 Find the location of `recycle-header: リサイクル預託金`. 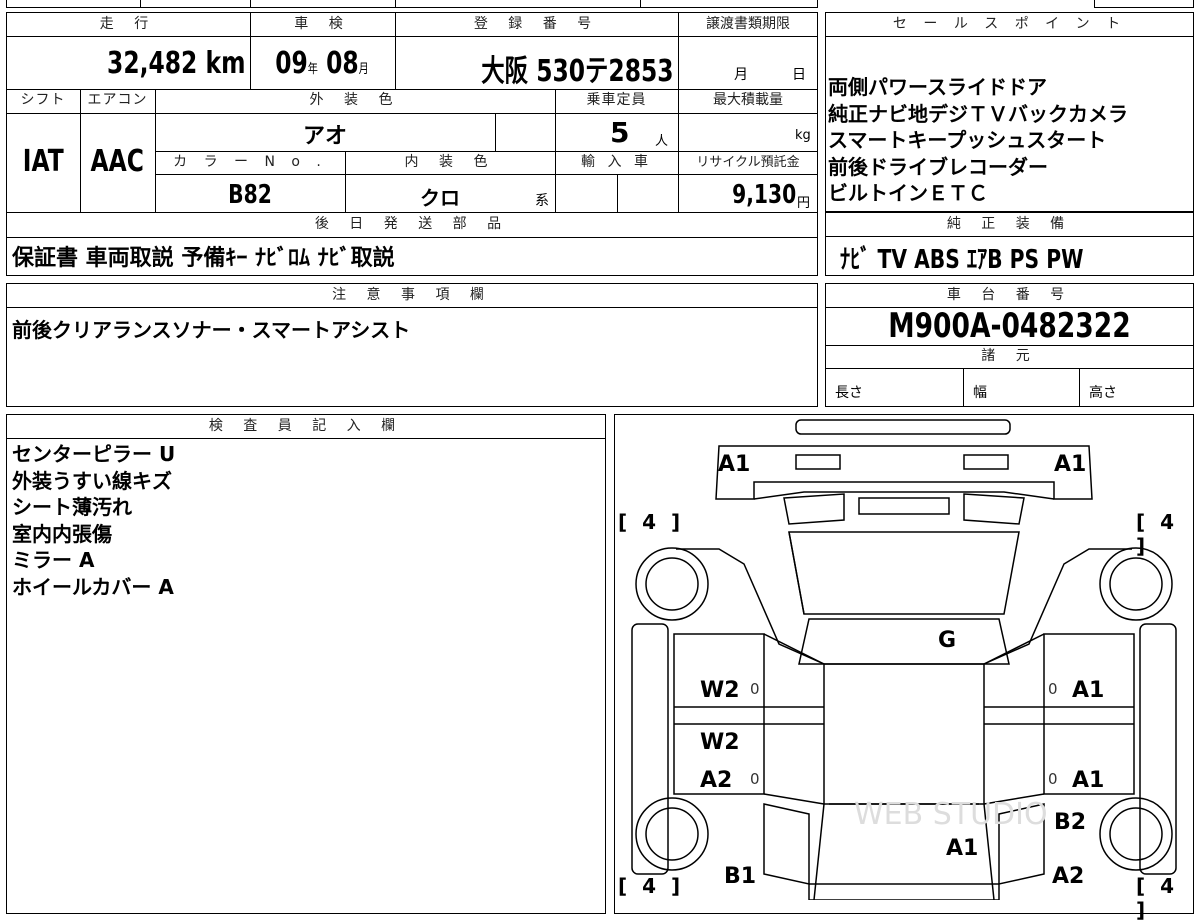

recycle-header: リサイクル預託金 is located at coordinates (748, 162).